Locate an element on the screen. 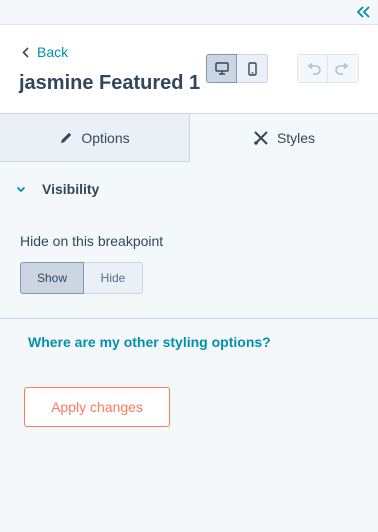 Image resolution: width=378 pixels, height=532 pixels. device-toggle is located at coordinates (237, 68).